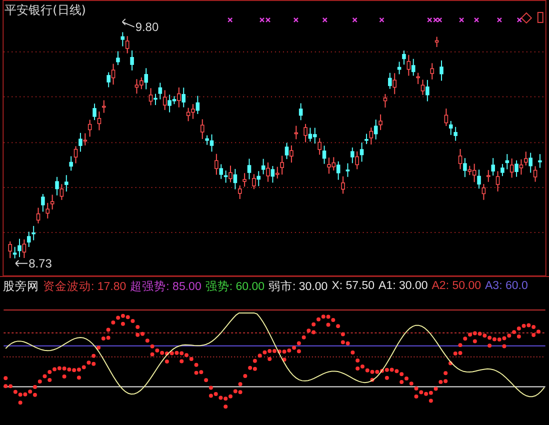 The width and height of the screenshot is (549, 425). Describe the element at coordinates (45, 9) in the screenshot. I see `chart-title: 平安银行(日线)` at that location.